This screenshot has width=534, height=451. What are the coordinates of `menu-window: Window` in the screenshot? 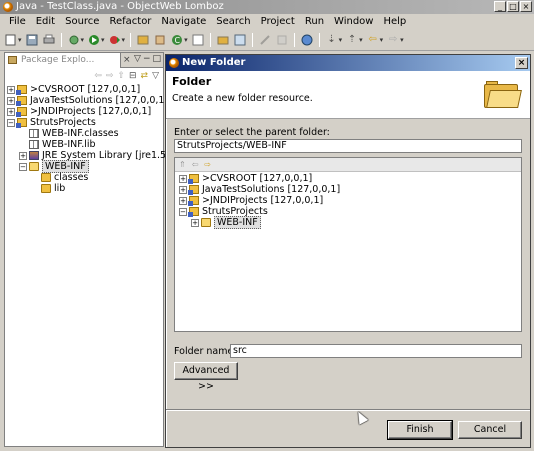 It's located at (353, 21).